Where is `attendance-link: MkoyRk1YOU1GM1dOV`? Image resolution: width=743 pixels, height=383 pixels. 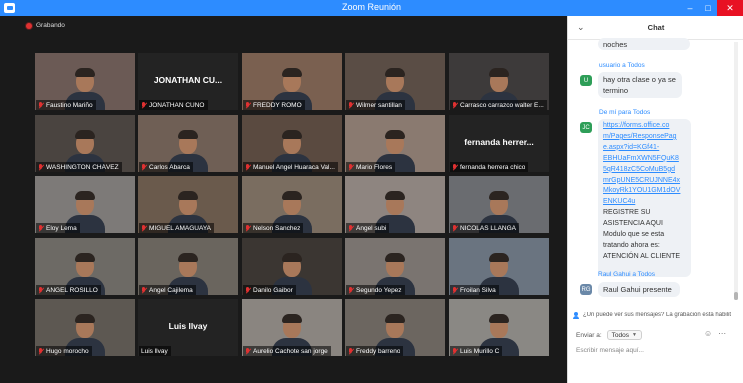 attendance-link: MkoyRk1YOU1GM1dOV is located at coordinates (644, 191).